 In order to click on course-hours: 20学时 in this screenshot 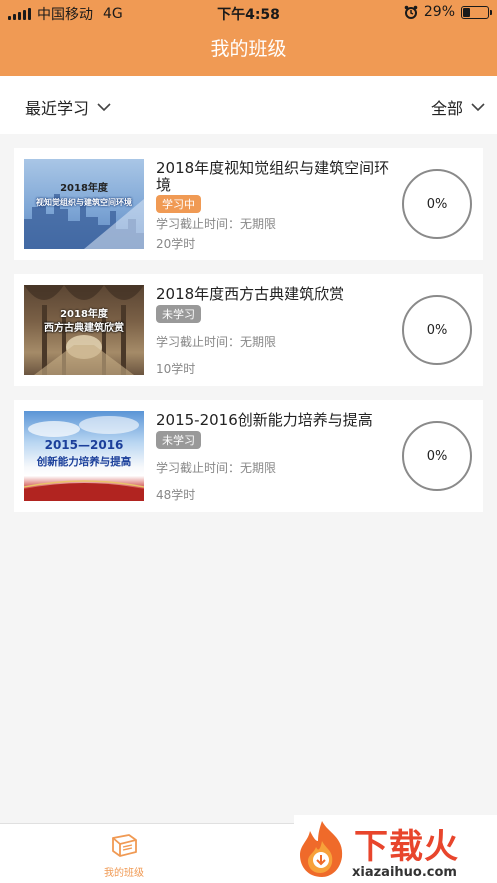, I will do `click(176, 244)`.